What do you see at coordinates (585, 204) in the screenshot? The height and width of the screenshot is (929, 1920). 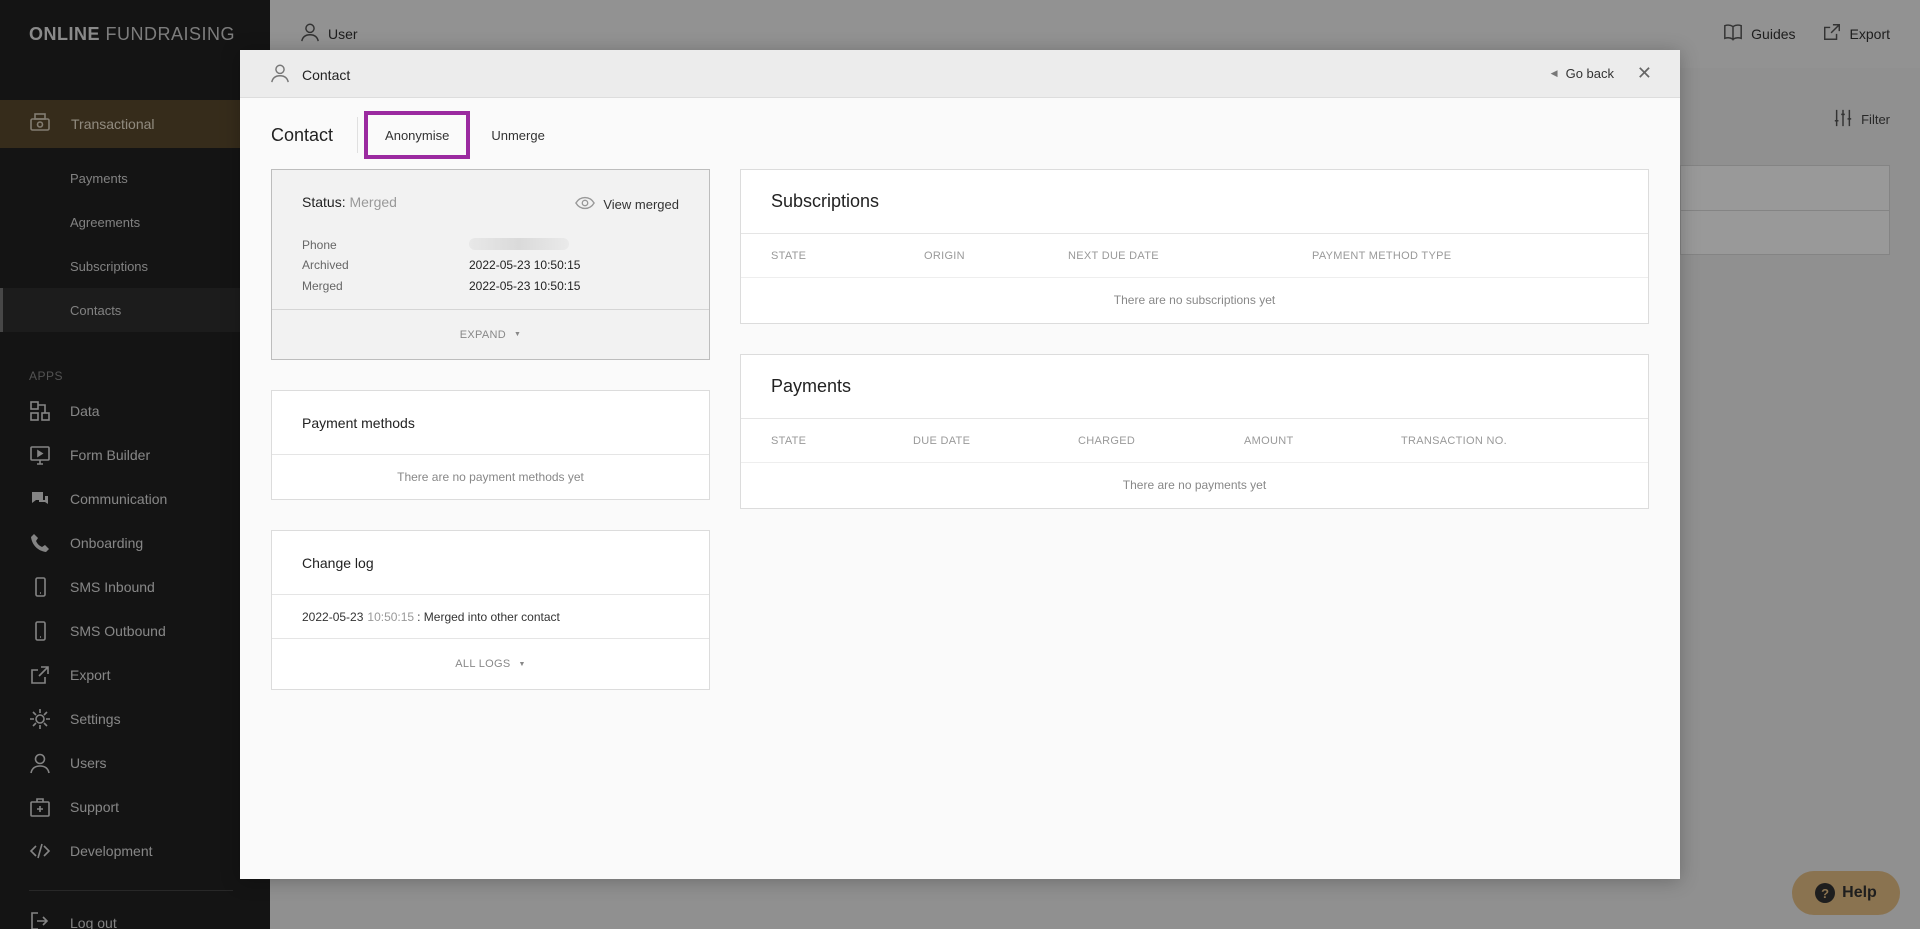 I see `eye-icon` at bounding box center [585, 204].